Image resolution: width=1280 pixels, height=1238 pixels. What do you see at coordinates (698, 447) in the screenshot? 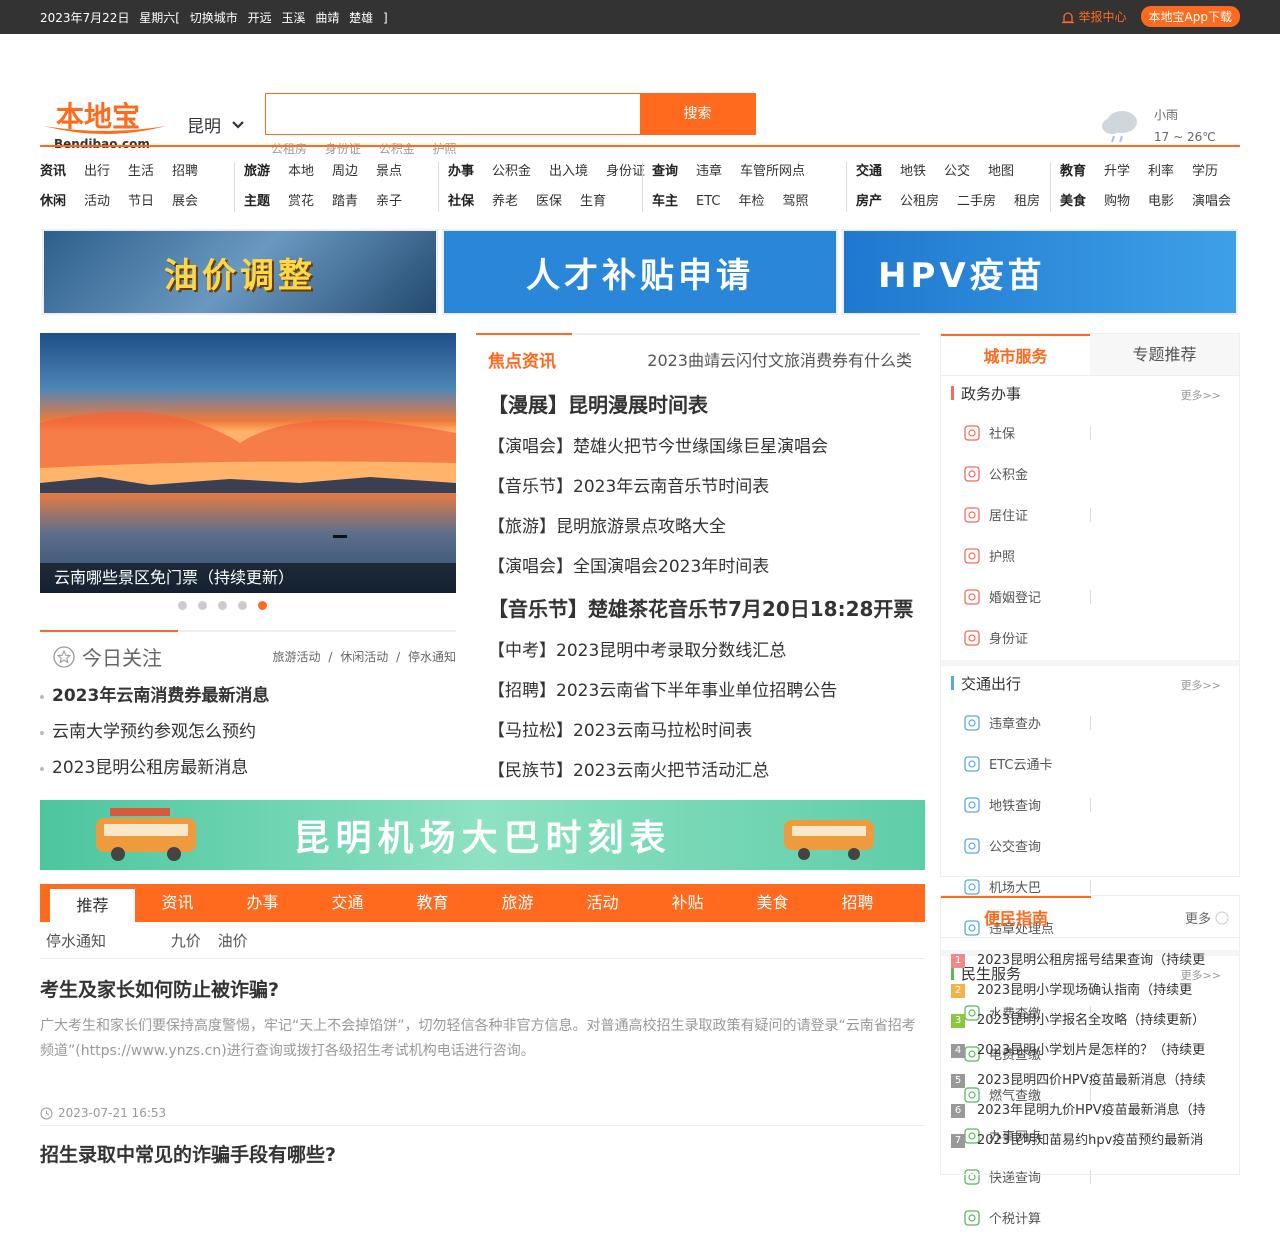
I see `news-headline: 【演唱会】楚雄火把节今世缘国缘巨星演唱会` at bounding box center [698, 447].